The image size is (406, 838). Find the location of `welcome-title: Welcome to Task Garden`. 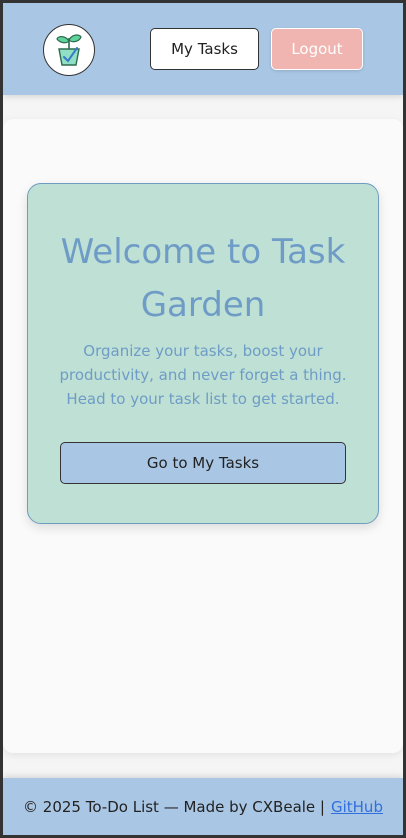

welcome-title: Welcome to Task Garden is located at coordinates (203, 278).